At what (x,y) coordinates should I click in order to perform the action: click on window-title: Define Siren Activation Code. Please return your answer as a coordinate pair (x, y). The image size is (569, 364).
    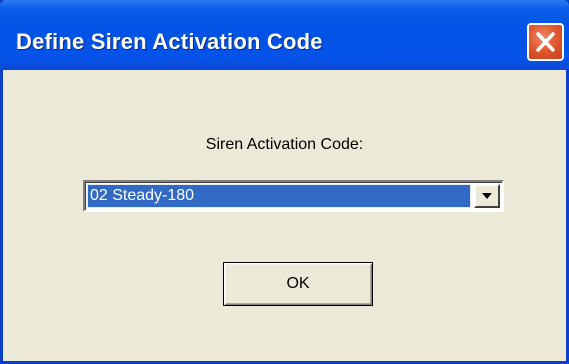
    Looking at the image, I should click on (169, 41).